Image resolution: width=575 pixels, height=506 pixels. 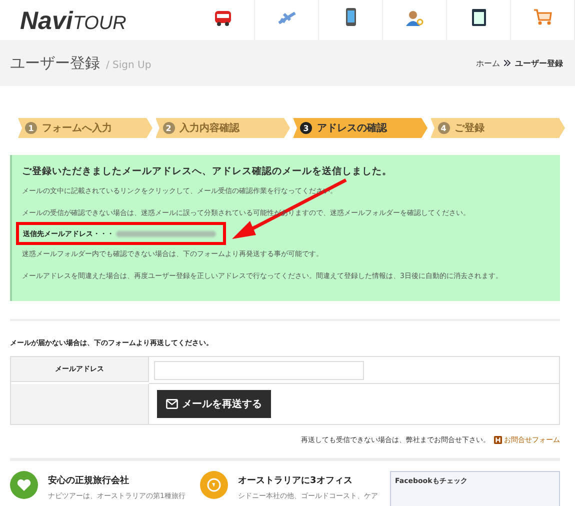 I want to click on progress-step: 1 フォームへ入力, so click(x=85, y=128).